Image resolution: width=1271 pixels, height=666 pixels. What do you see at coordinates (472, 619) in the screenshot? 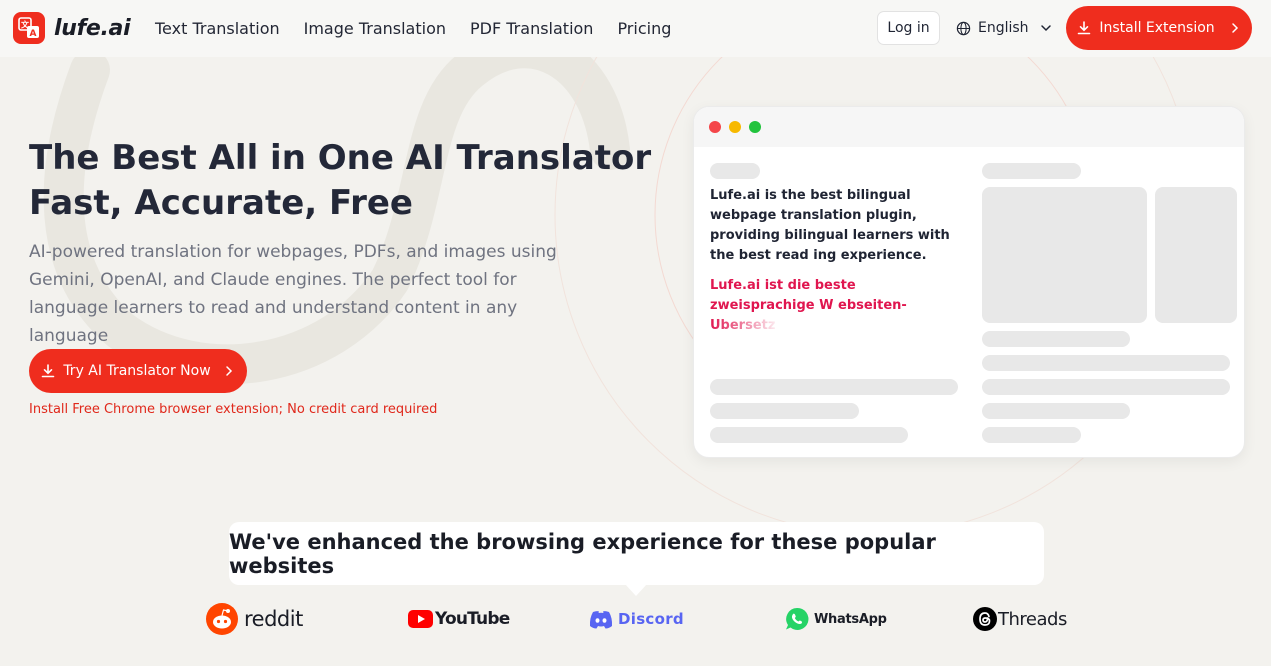
I see `brand-youtube-label: YouTube` at bounding box center [472, 619].